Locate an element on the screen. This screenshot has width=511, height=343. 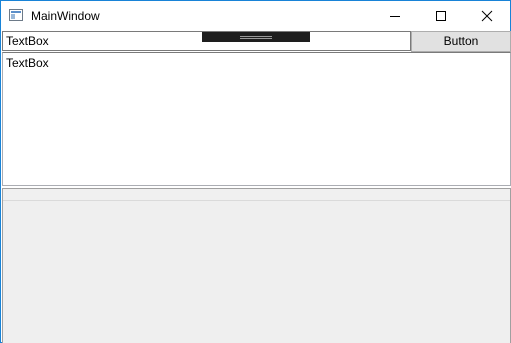
maximize-icon is located at coordinates (441, 16).